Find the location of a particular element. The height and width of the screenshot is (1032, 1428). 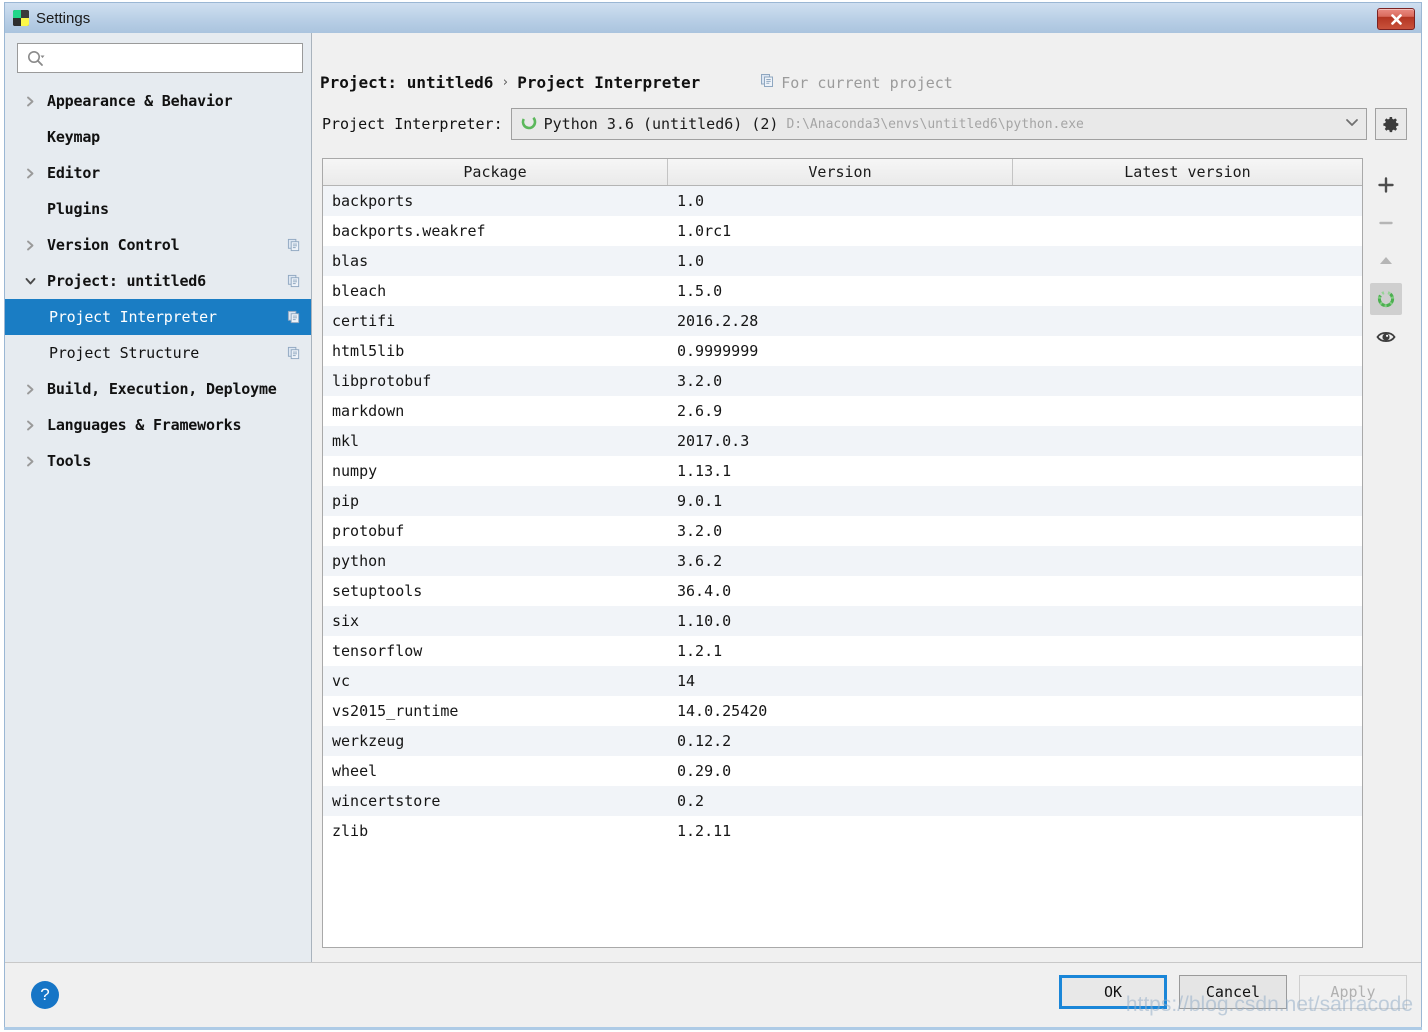

package-version-cell: 1.5.0 is located at coordinates (700, 291).